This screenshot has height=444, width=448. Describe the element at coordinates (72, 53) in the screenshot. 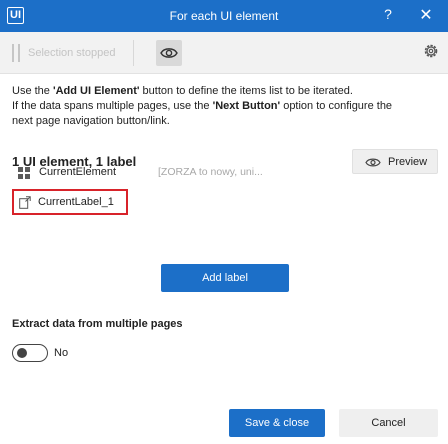

I see `selection-status: Selection stopped` at that location.